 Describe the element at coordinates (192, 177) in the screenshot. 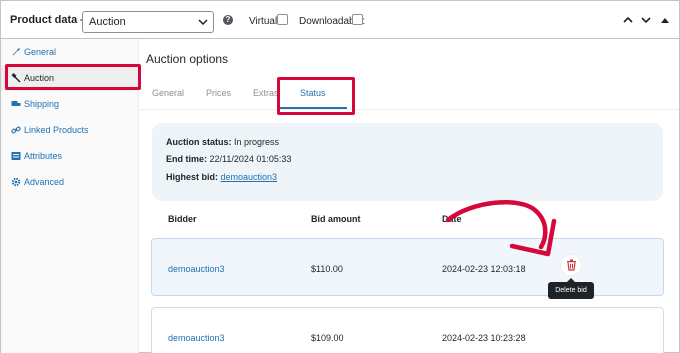

I see `highest-bid-label: Highest bid:` at that location.